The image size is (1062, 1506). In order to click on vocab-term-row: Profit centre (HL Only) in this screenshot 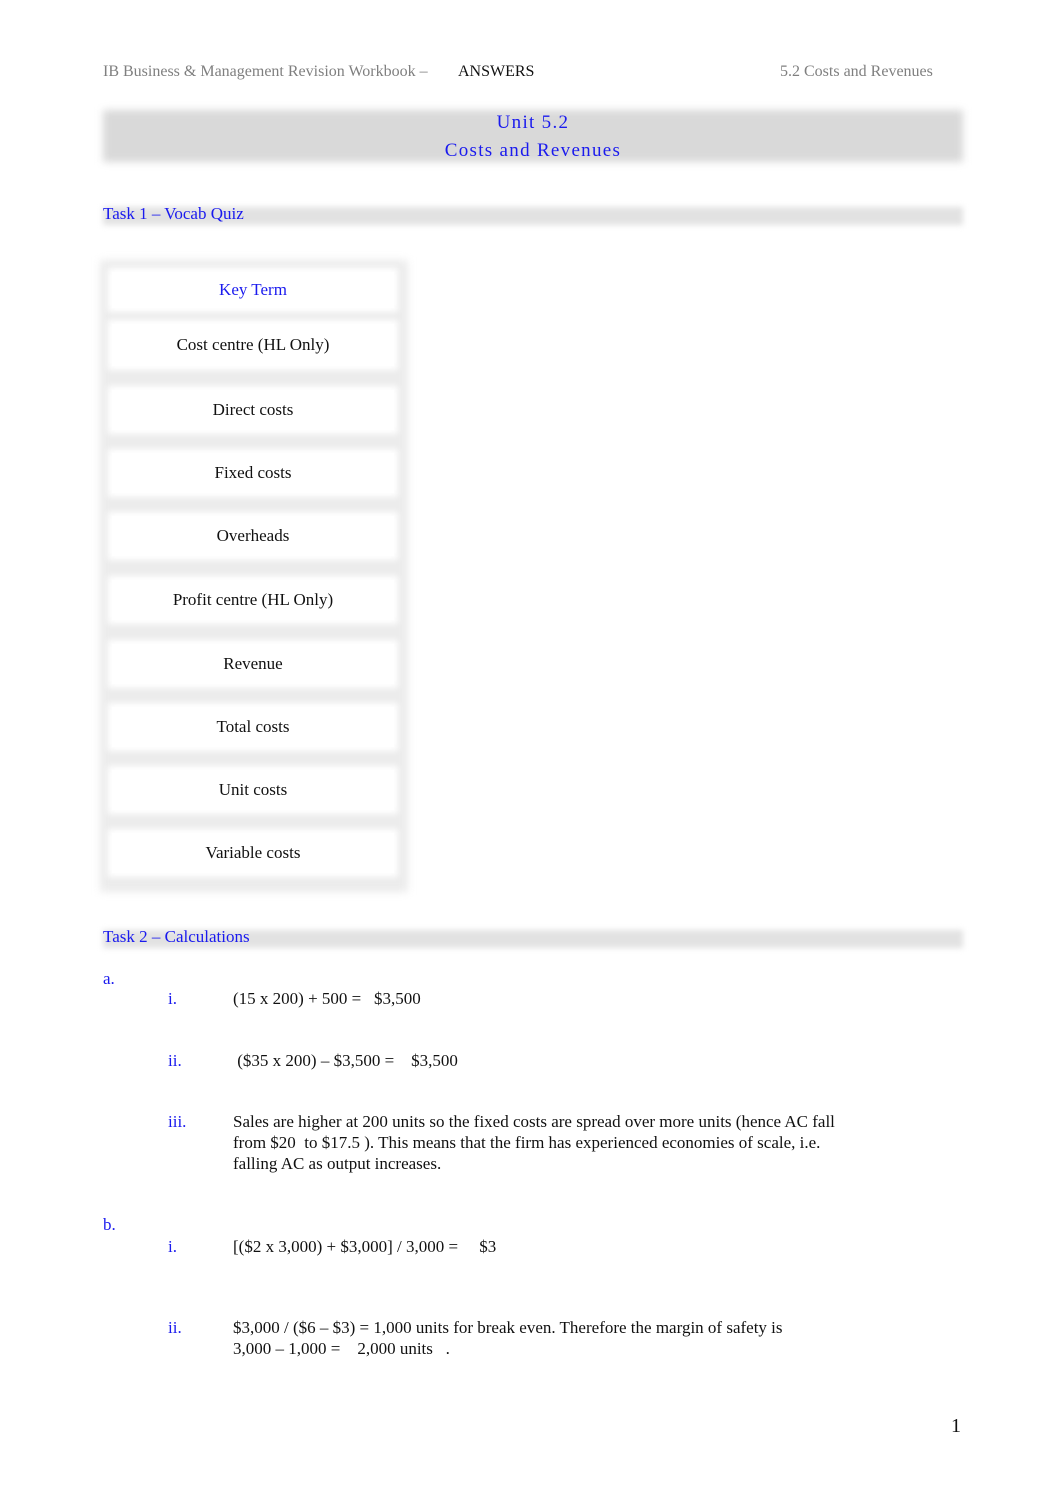, I will do `click(253, 600)`.